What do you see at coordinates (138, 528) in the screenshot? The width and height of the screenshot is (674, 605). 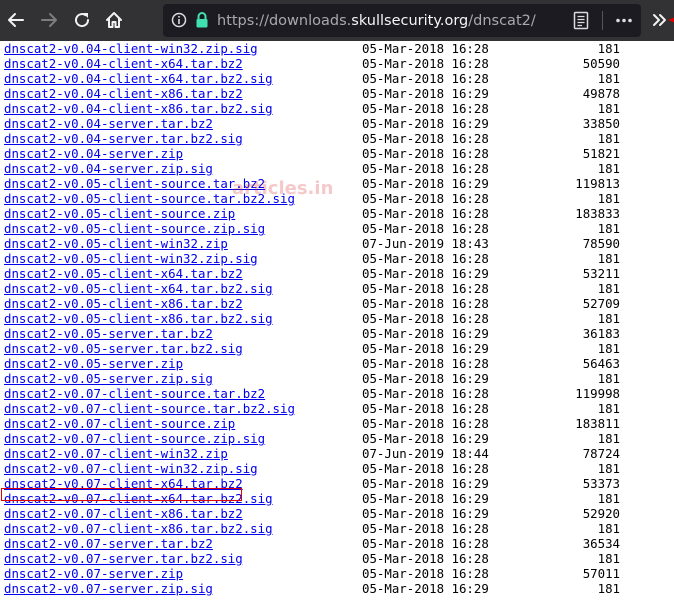 I see `file-link: dnscat2-v0.07-client-x86.tar.bz2.sig` at bounding box center [138, 528].